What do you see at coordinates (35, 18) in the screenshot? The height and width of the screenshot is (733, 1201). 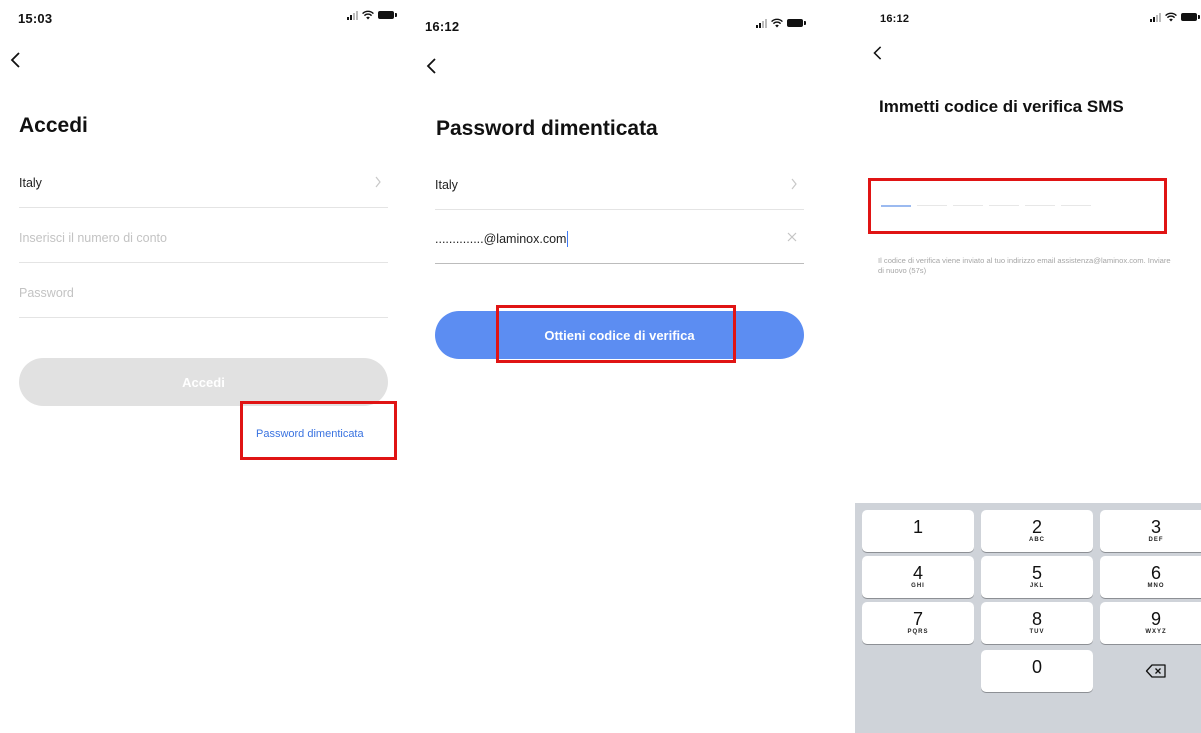 I see `status-time: 15:03` at bounding box center [35, 18].